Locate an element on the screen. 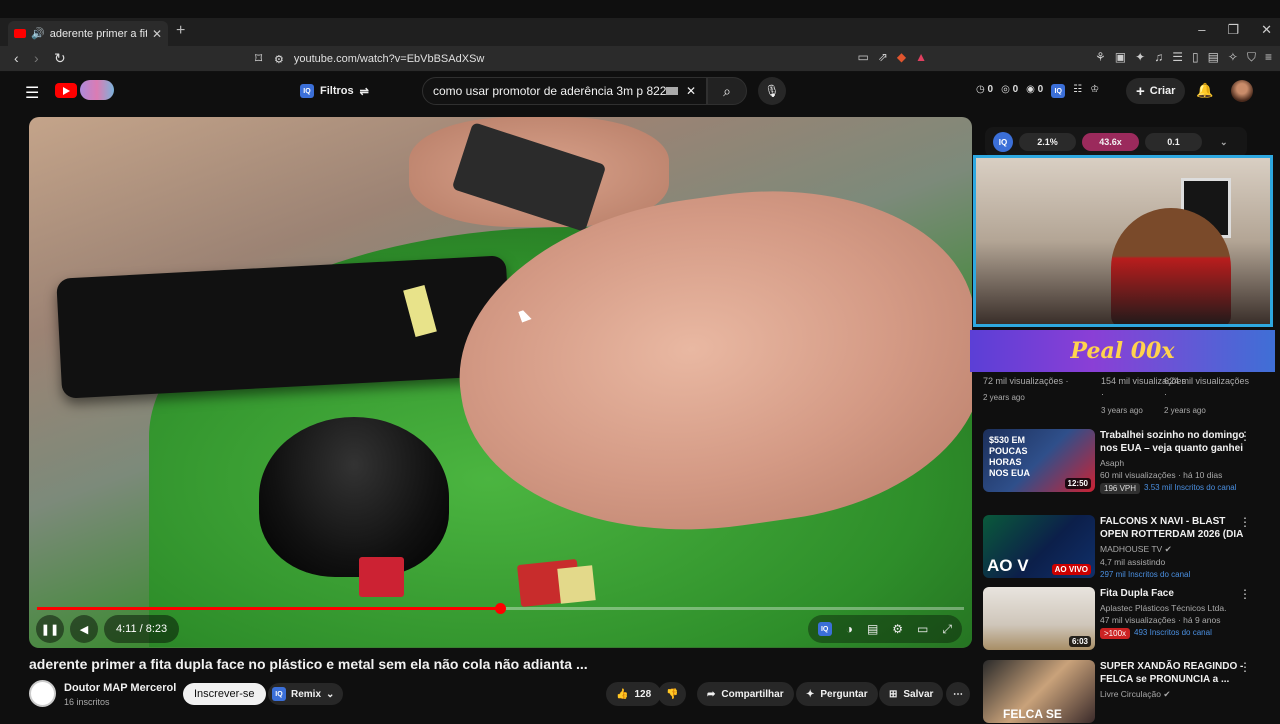 This screenshot has width=1280, height=724. filtros-button: IQ Filtros ⇌ is located at coordinates (334, 91).